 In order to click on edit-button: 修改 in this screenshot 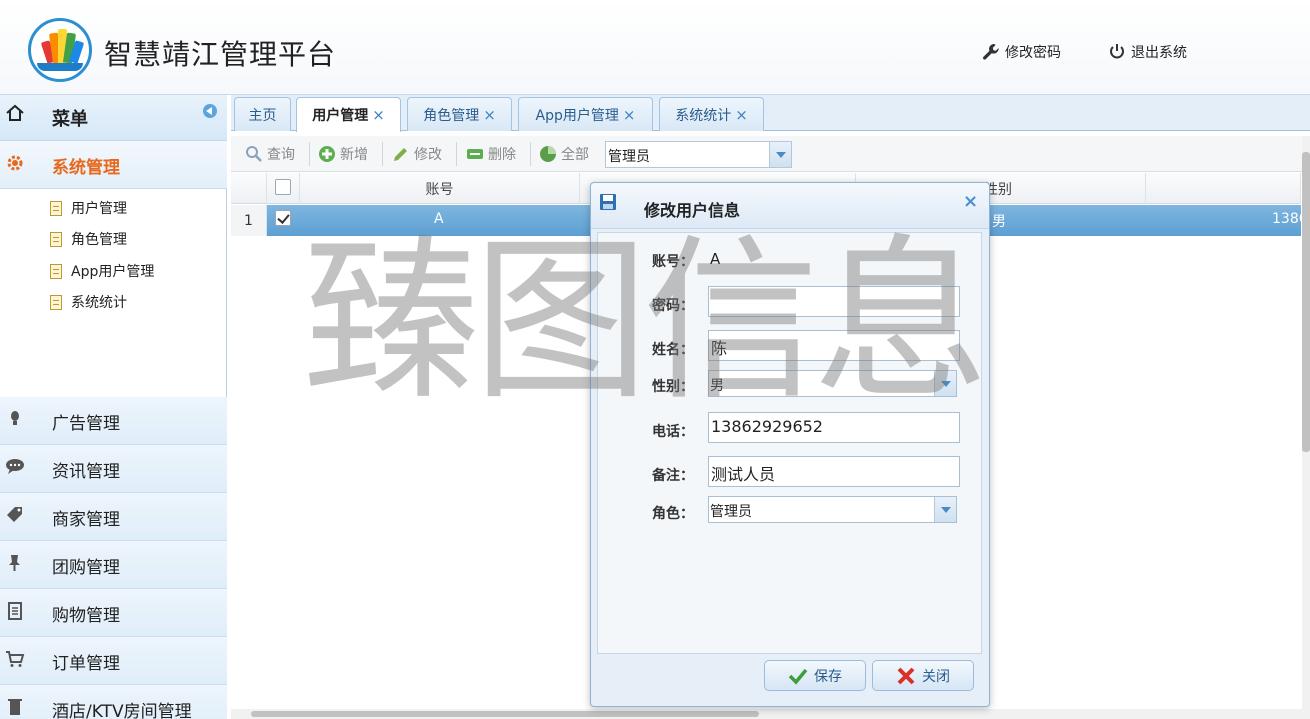, I will do `click(417, 154)`.